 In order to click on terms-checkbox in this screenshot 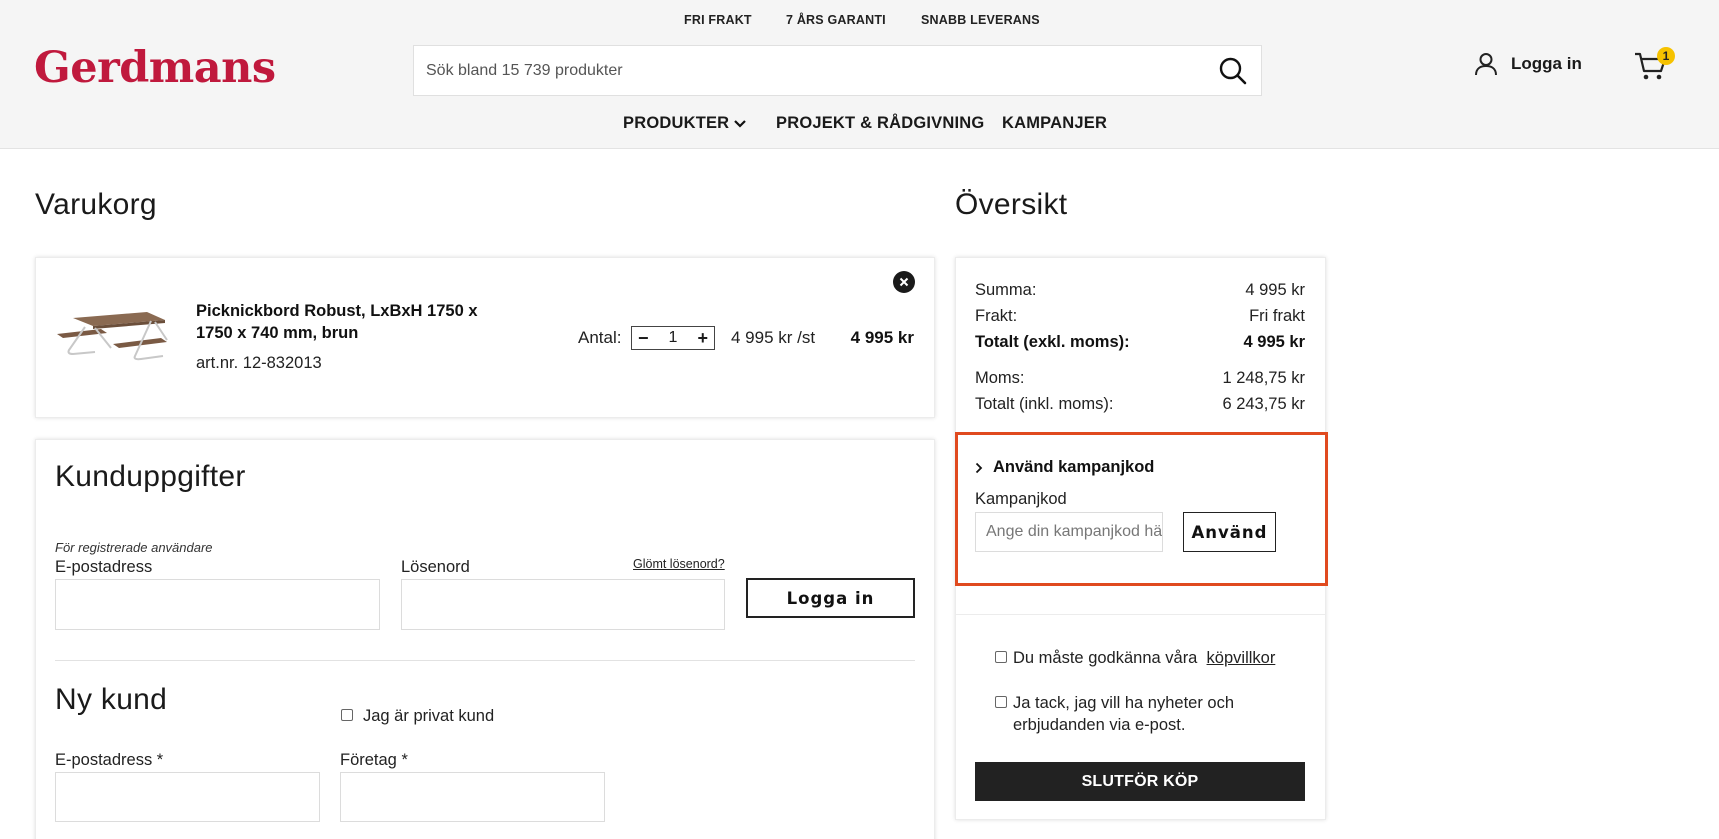, I will do `click(1001, 657)`.